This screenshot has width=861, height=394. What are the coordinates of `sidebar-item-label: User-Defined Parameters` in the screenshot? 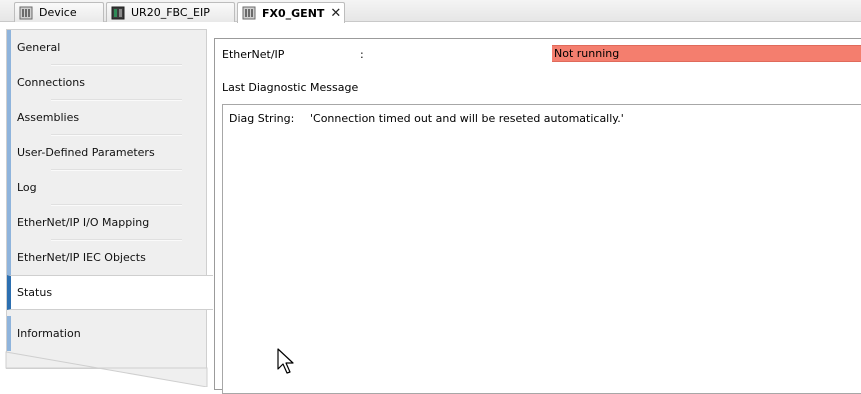 It's located at (86, 152).